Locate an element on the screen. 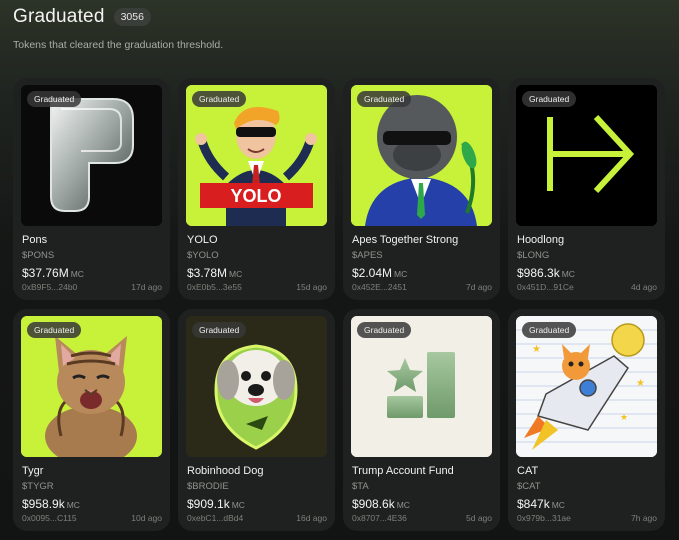 This screenshot has width=679, height=540. market-cap: $37.76M MC is located at coordinates (53, 273).